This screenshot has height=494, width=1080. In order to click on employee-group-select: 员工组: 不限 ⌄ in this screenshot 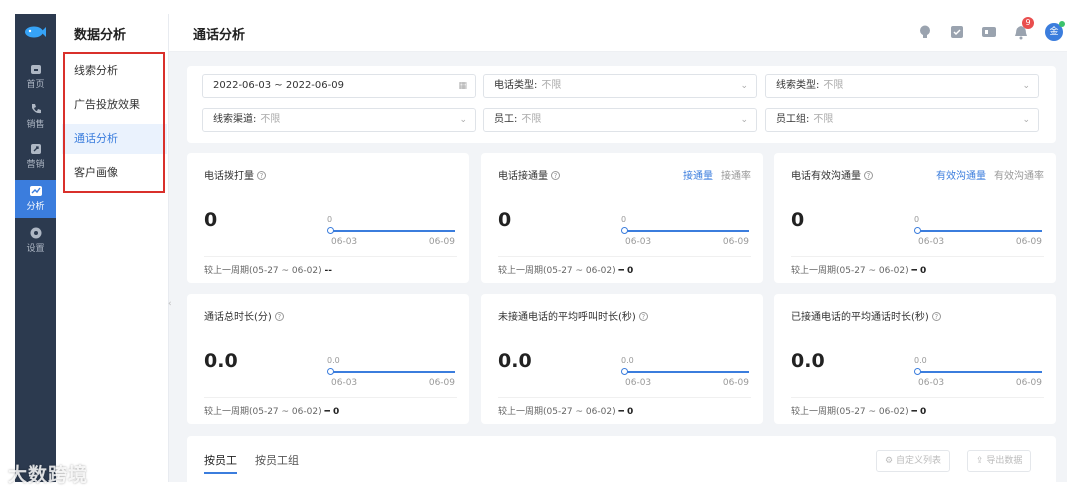, I will do `click(902, 120)`.